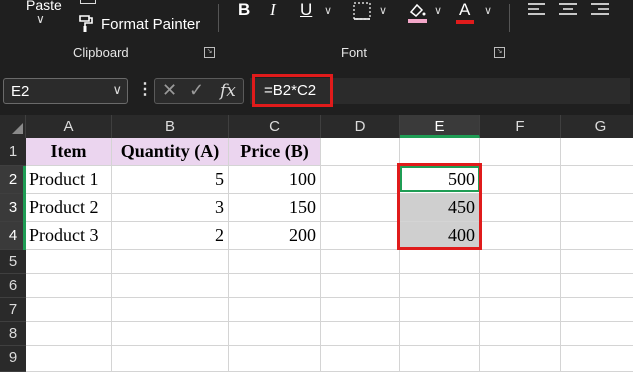 The height and width of the screenshot is (372, 633). I want to click on cell-c7, so click(275, 310).